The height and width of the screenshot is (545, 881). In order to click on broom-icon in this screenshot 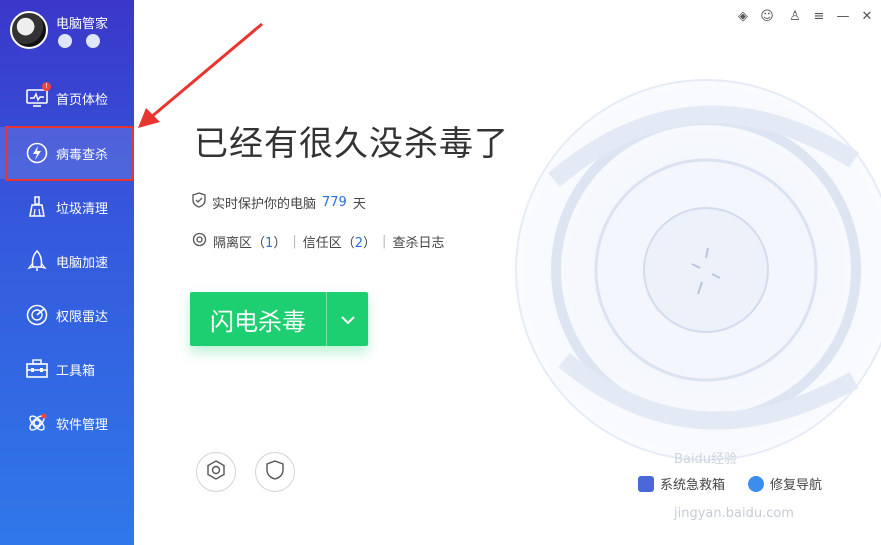, I will do `click(37, 207)`.